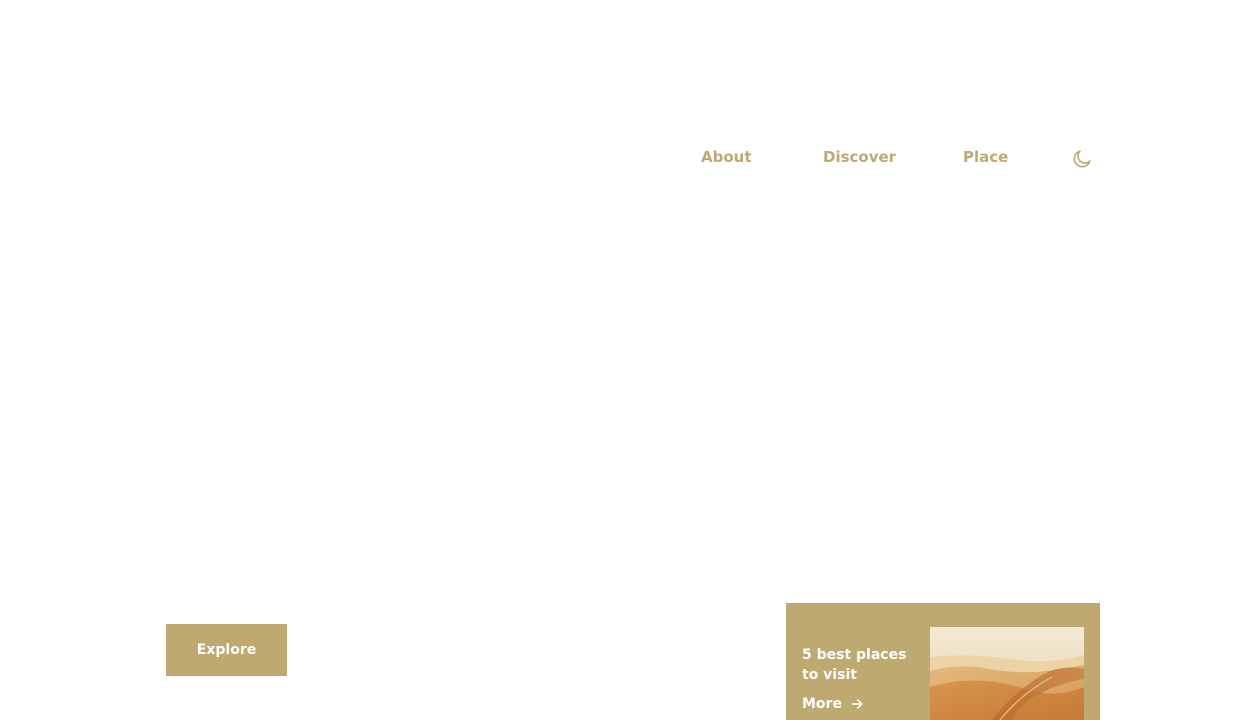 The image size is (1260, 720). I want to click on nav-link-about: About, so click(726, 157).